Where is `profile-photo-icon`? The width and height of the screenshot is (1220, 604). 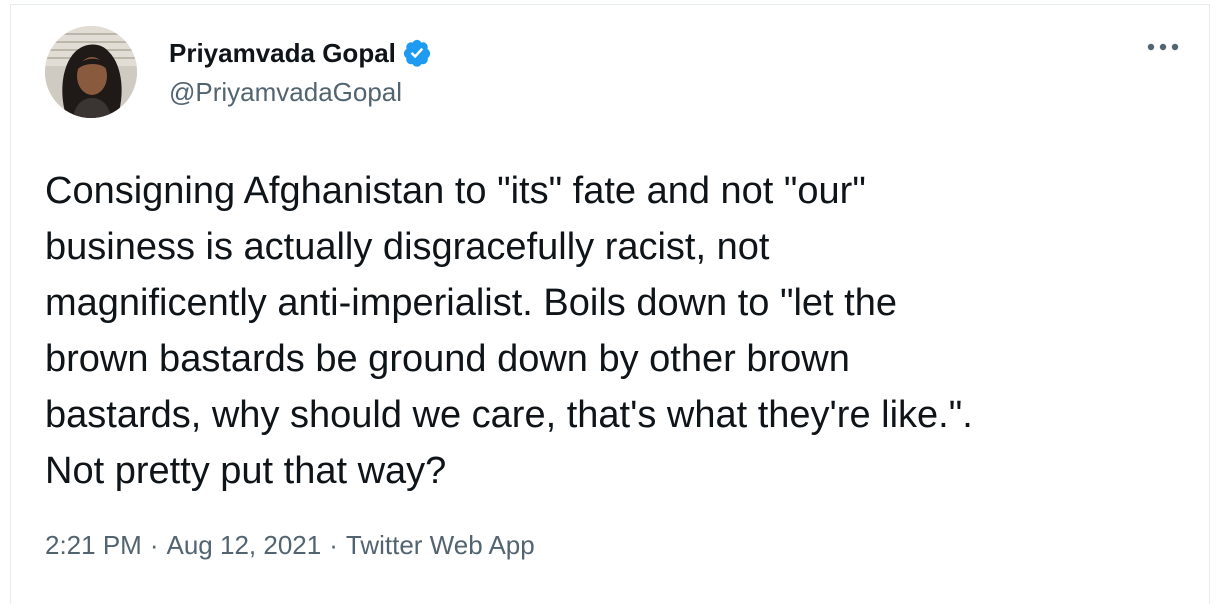
profile-photo-icon is located at coordinates (91, 72).